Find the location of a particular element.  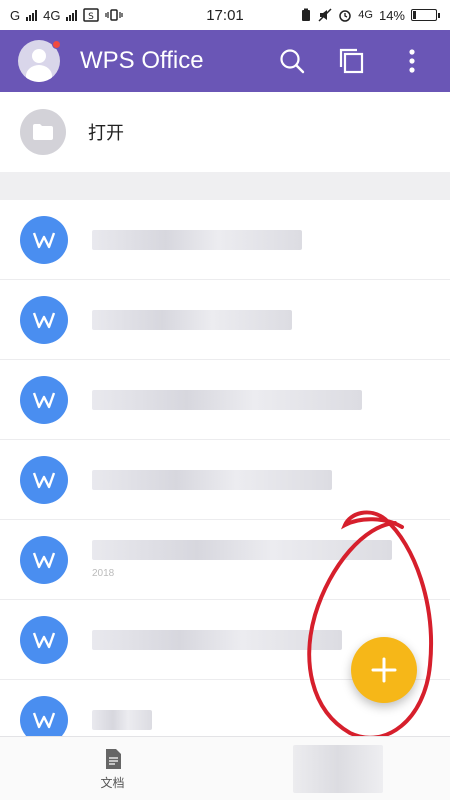

search-icon is located at coordinates (292, 61).